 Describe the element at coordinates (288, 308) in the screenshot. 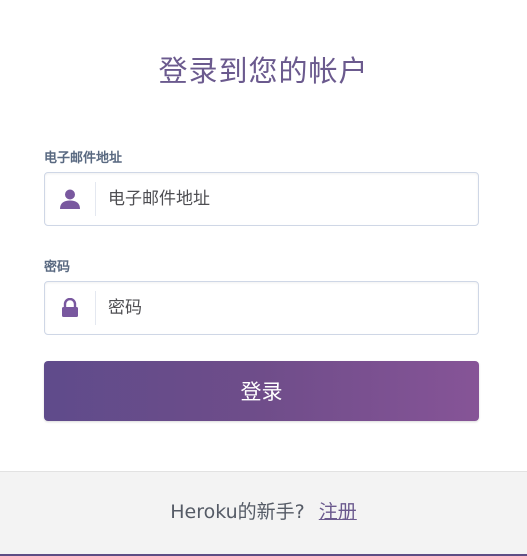

I see `password-input` at that location.